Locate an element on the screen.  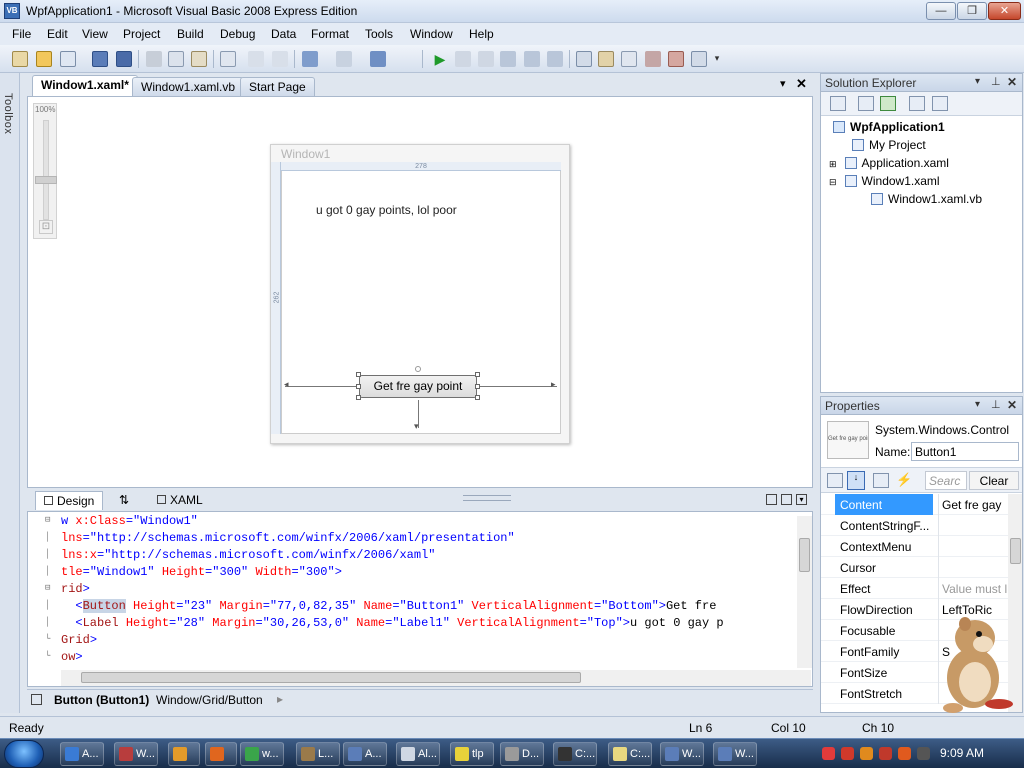
tab-xaml-view: XAML is located at coordinates (180, 500).